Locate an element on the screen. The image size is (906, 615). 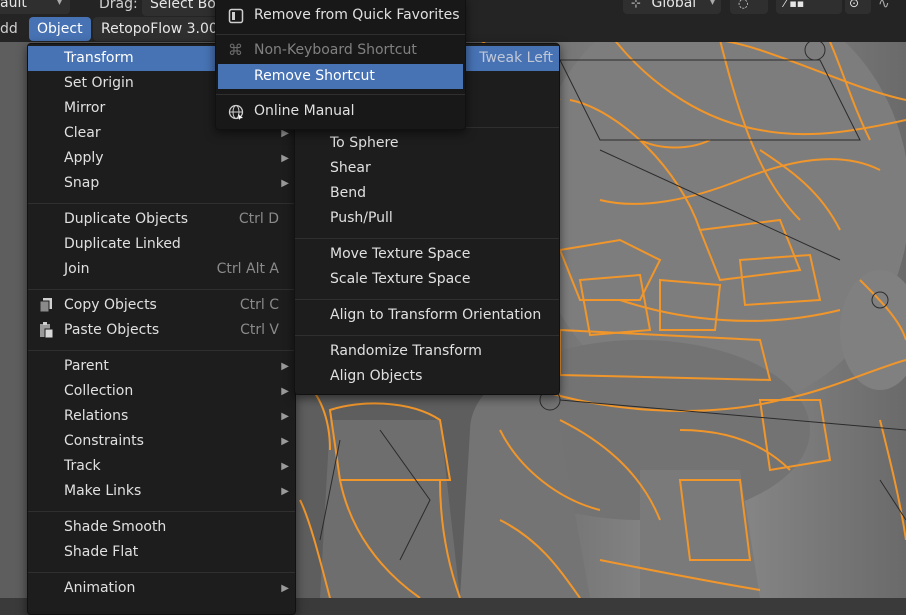
menu-item-to-sphere: To Sphere is located at coordinates (427, 143).